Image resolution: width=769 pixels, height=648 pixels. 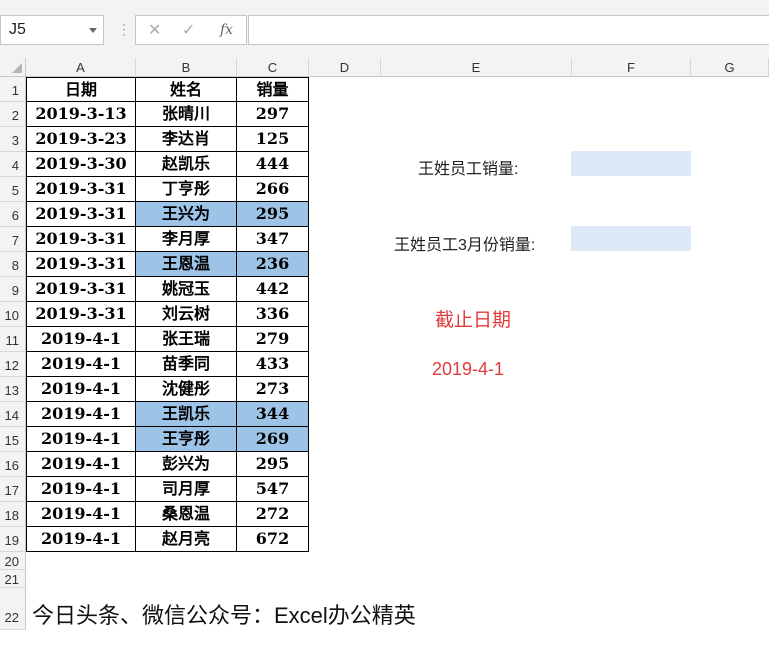 I want to click on row-header: 12, so click(x=13, y=364).